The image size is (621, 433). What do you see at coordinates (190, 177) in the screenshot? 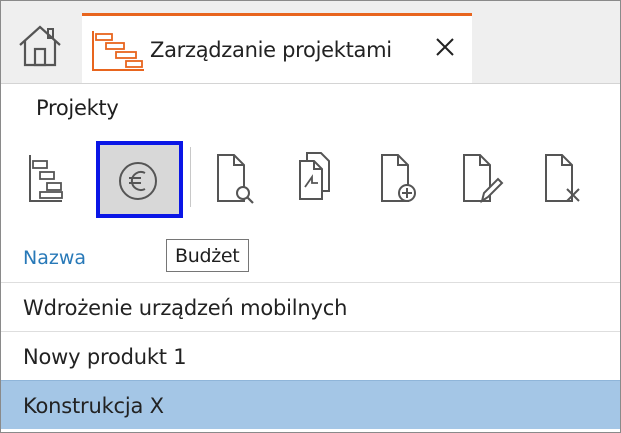
I see `toolbar-separator` at bounding box center [190, 177].